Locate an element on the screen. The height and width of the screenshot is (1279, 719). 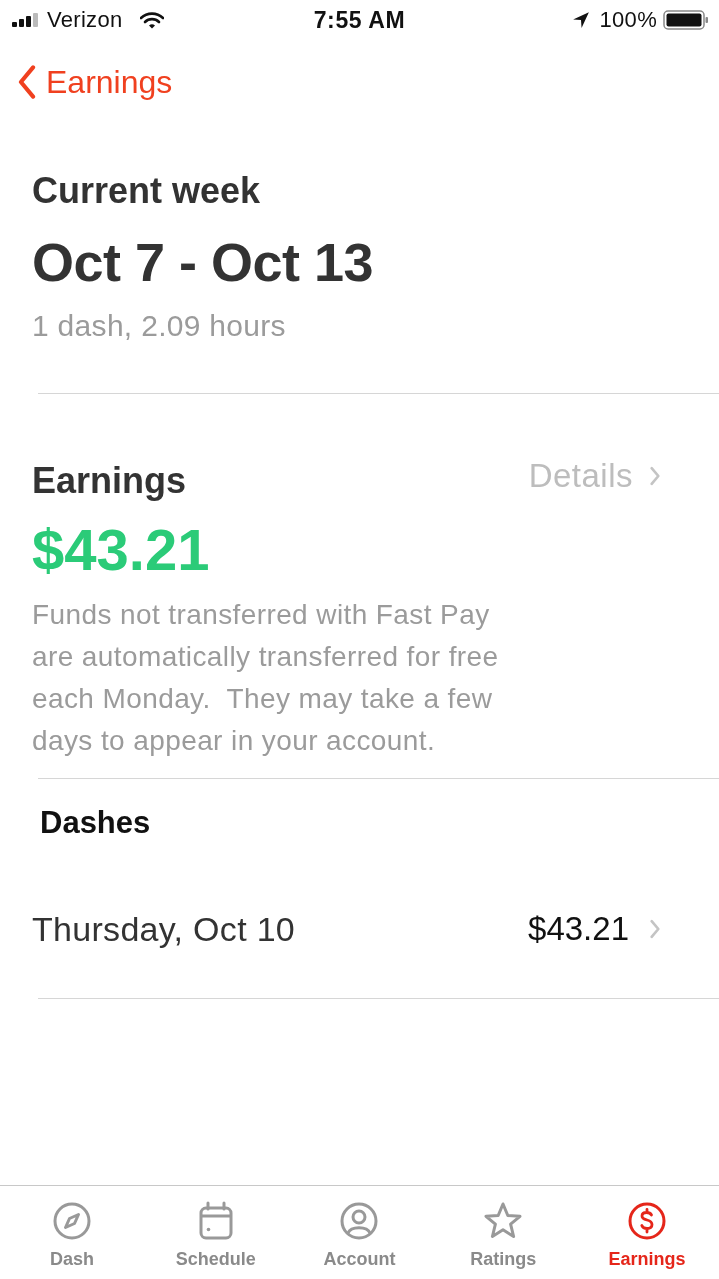
details-link: Details is located at coordinates (594, 476).